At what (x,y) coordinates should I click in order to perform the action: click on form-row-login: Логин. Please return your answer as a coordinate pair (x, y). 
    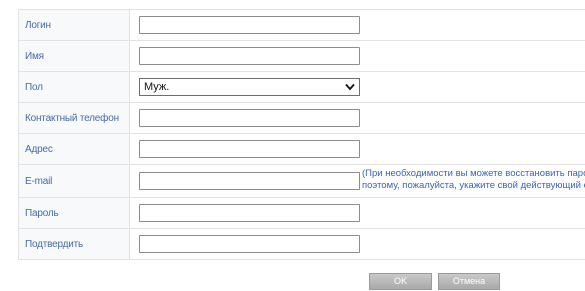
    Looking at the image, I should click on (301, 25).